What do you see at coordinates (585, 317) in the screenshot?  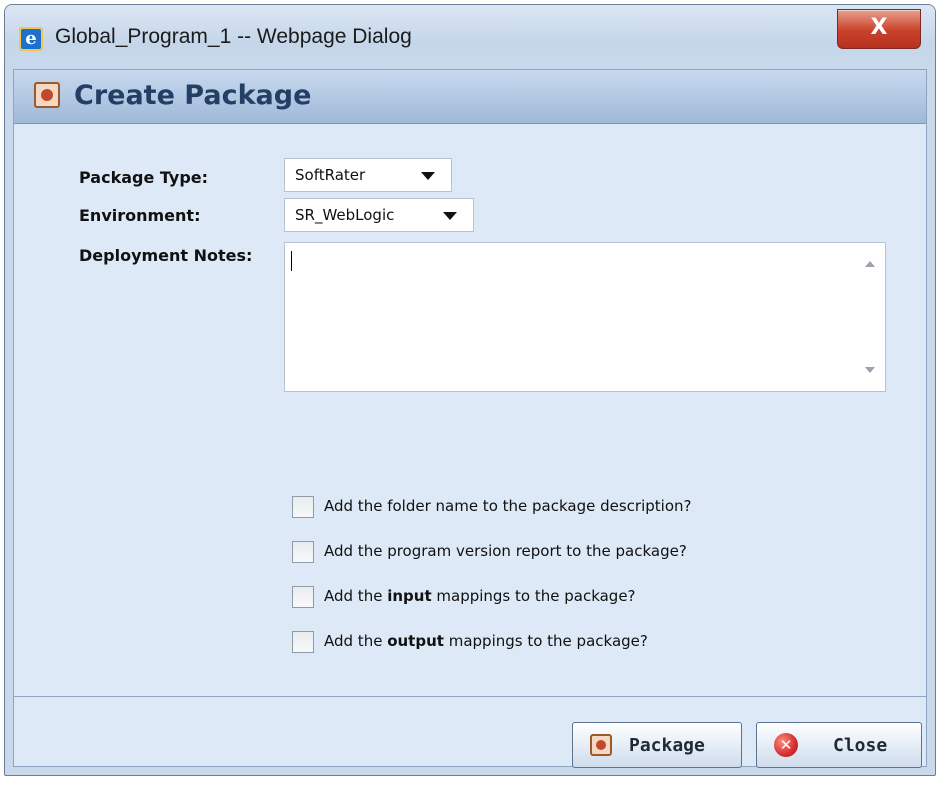 I see `deployment-notes-textarea` at bounding box center [585, 317].